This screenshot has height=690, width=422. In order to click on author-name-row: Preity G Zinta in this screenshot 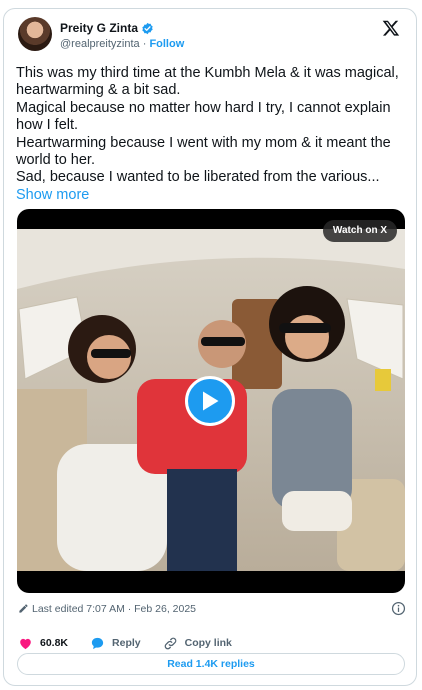, I will do `click(107, 28)`.